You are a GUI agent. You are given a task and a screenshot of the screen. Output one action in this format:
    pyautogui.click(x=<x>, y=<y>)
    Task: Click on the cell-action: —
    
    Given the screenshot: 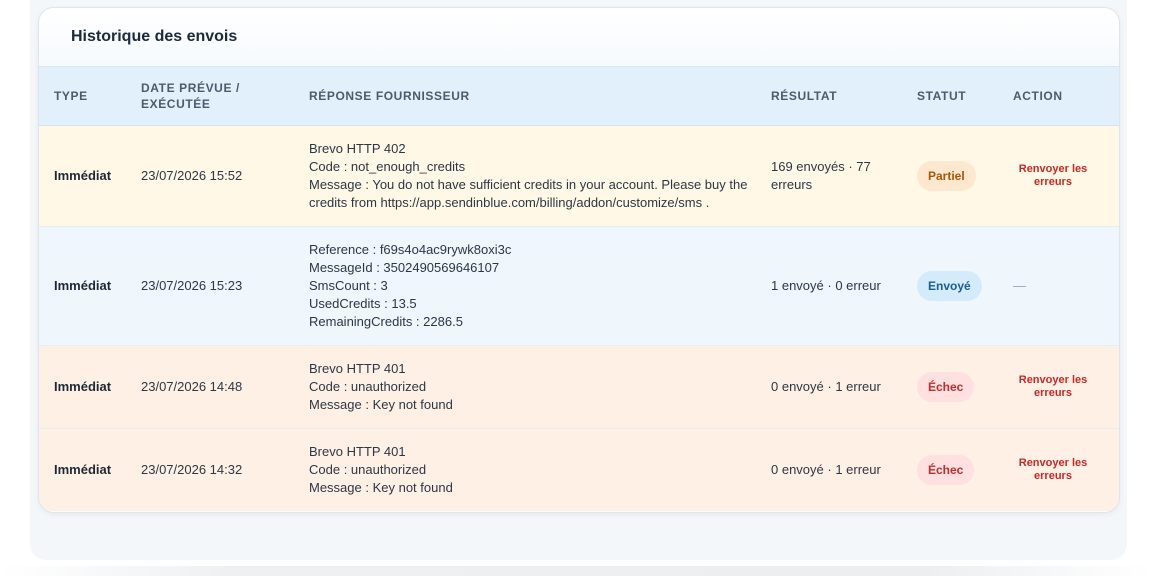 What is the action you would take?
    pyautogui.click(x=1058, y=286)
    